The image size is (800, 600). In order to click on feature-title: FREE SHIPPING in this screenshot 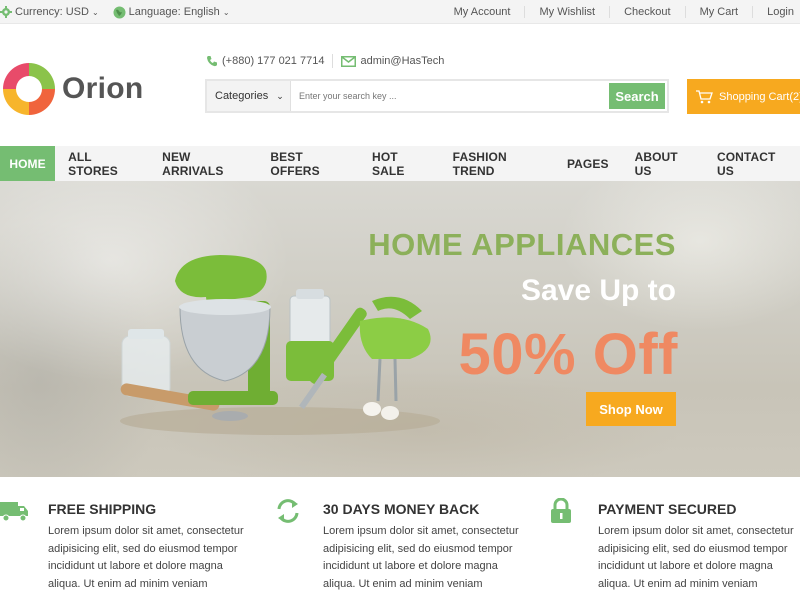, I will do `click(102, 509)`.